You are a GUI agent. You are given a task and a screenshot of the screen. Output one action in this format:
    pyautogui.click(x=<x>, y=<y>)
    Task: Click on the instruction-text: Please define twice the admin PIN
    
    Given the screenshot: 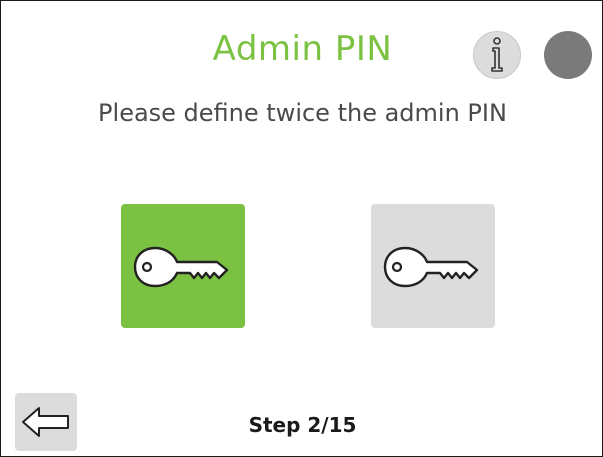 What is the action you would take?
    pyautogui.click(x=302, y=113)
    